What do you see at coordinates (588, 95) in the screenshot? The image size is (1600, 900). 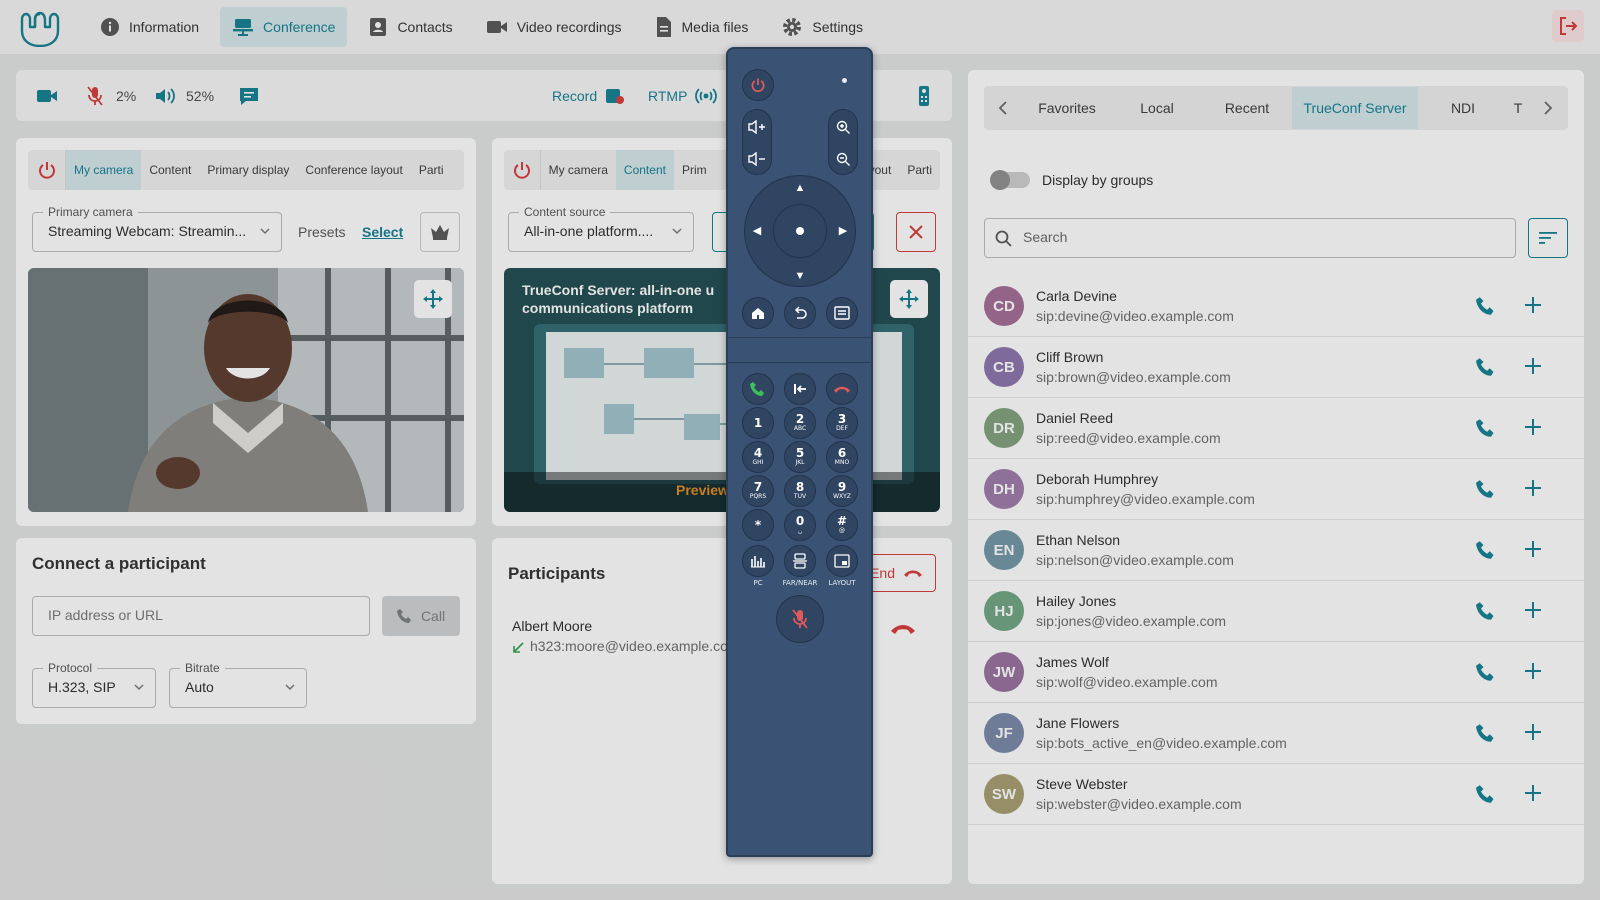 I see `record-button: Record` at bounding box center [588, 95].